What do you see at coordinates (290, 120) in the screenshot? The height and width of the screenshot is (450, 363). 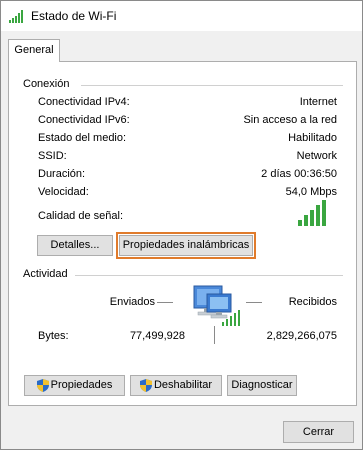 I see `ipv6-value: Sin acceso a la red` at bounding box center [290, 120].